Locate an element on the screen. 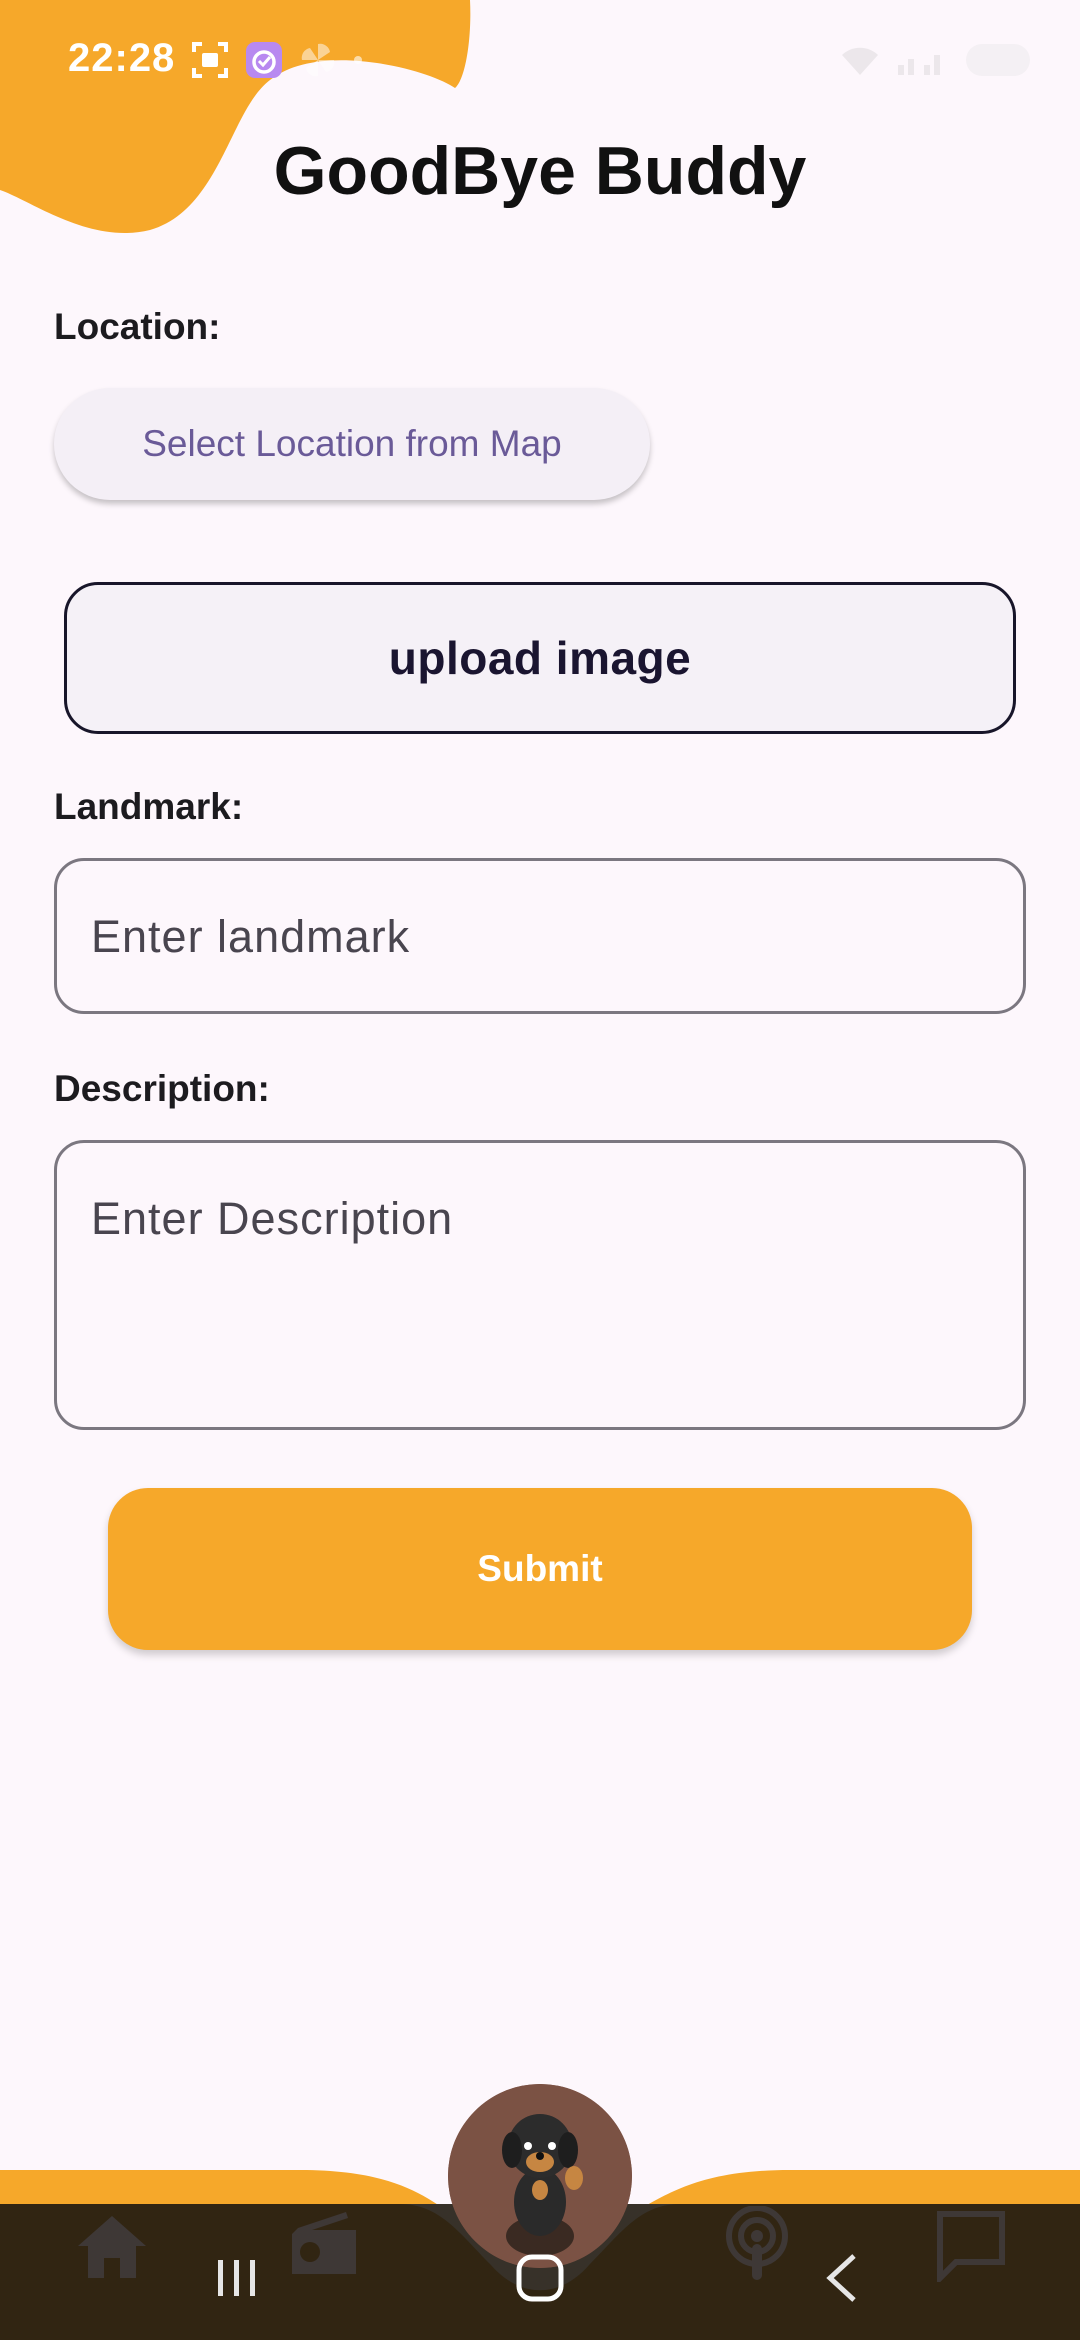 This screenshot has height=2340, width=1080. description-placeholder: Enter Description is located at coordinates (272, 1218).